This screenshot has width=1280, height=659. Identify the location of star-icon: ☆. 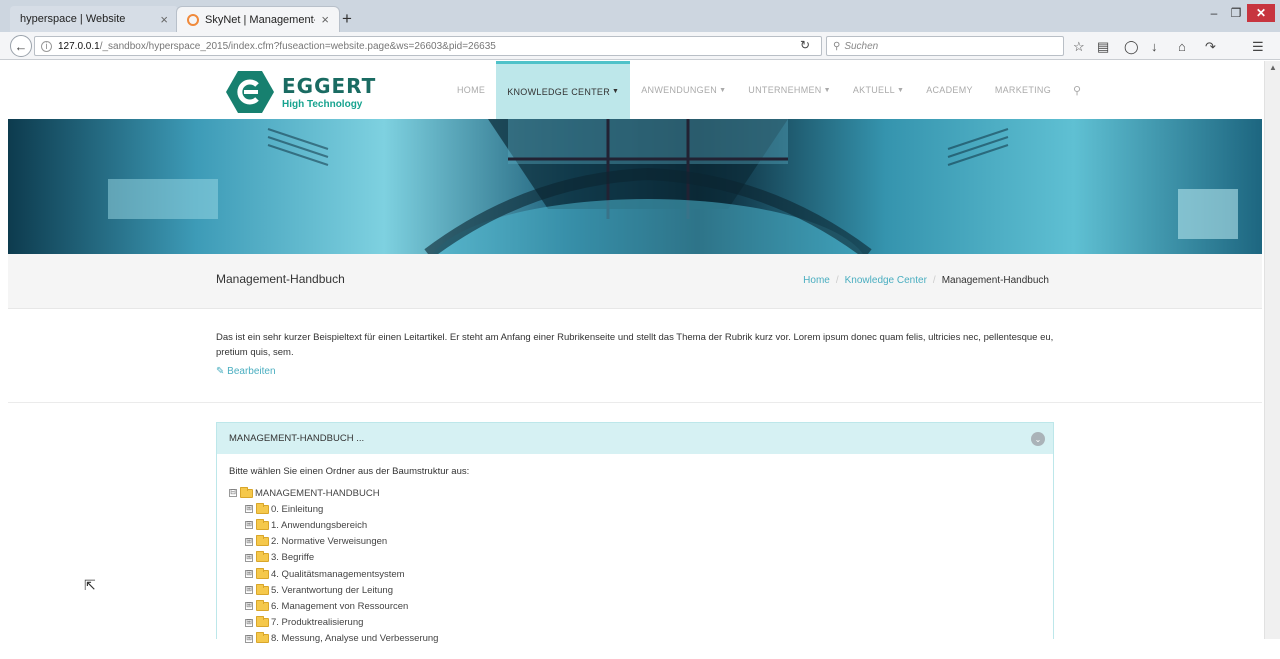
(1079, 47).